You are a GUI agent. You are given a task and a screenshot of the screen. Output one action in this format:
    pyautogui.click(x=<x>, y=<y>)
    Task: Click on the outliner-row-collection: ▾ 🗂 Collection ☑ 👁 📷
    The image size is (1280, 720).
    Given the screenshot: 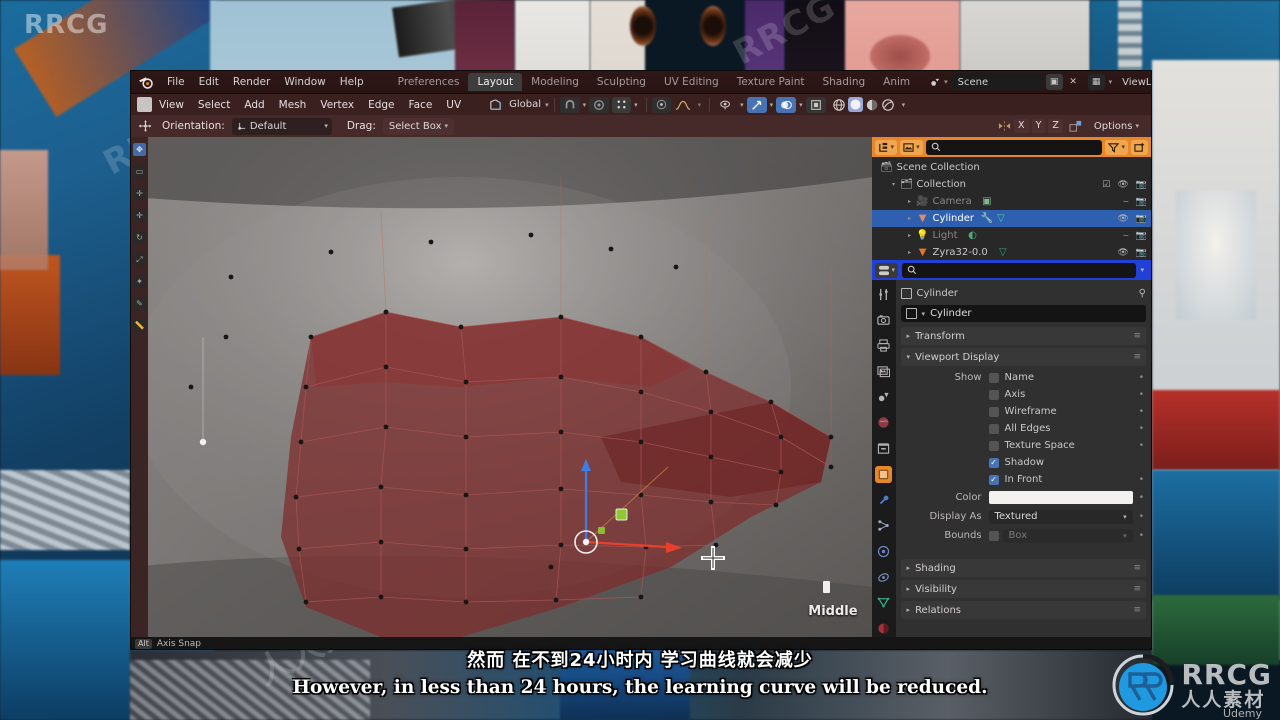 What is the action you would take?
    pyautogui.click(x=1011, y=184)
    